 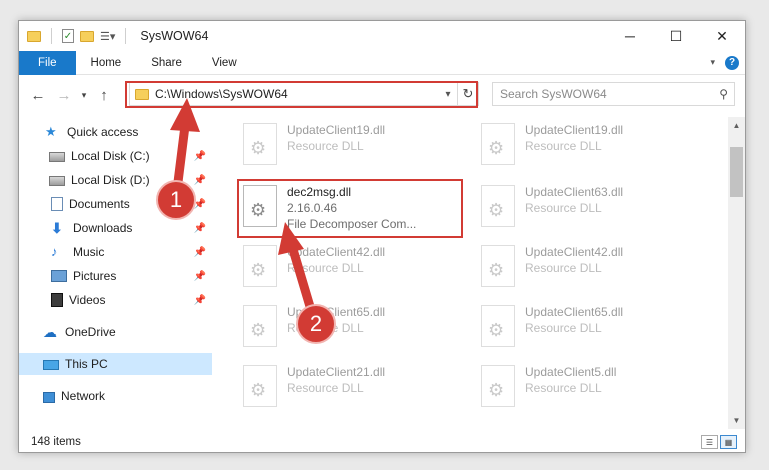 What do you see at coordinates (38, 95) in the screenshot?
I see `back-button: ←` at bounding box center [38, 95].